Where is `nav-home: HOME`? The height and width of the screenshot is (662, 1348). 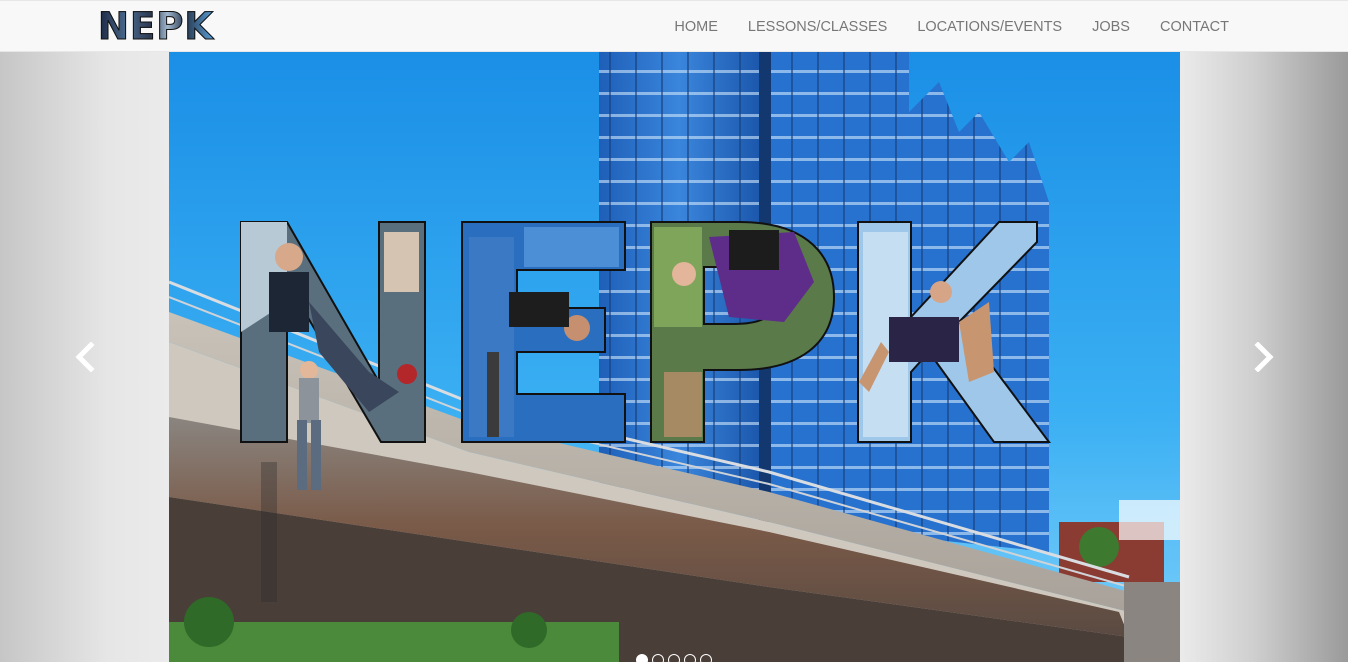 nav-home: HOME is located at coordinates (696, 27).